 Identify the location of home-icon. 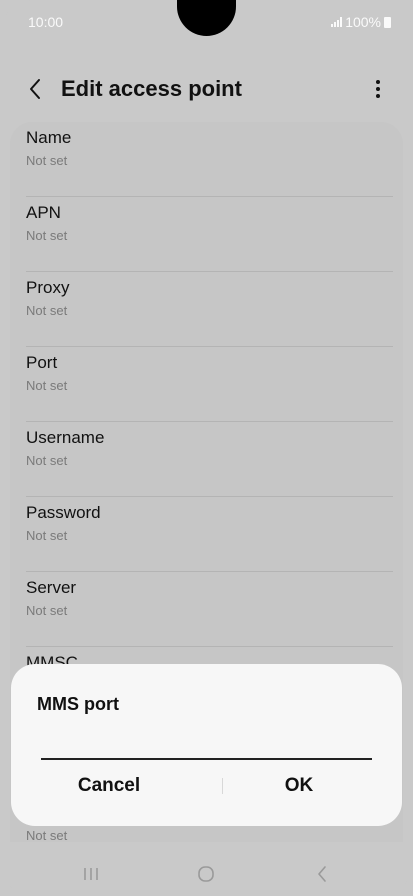
(206, 874).